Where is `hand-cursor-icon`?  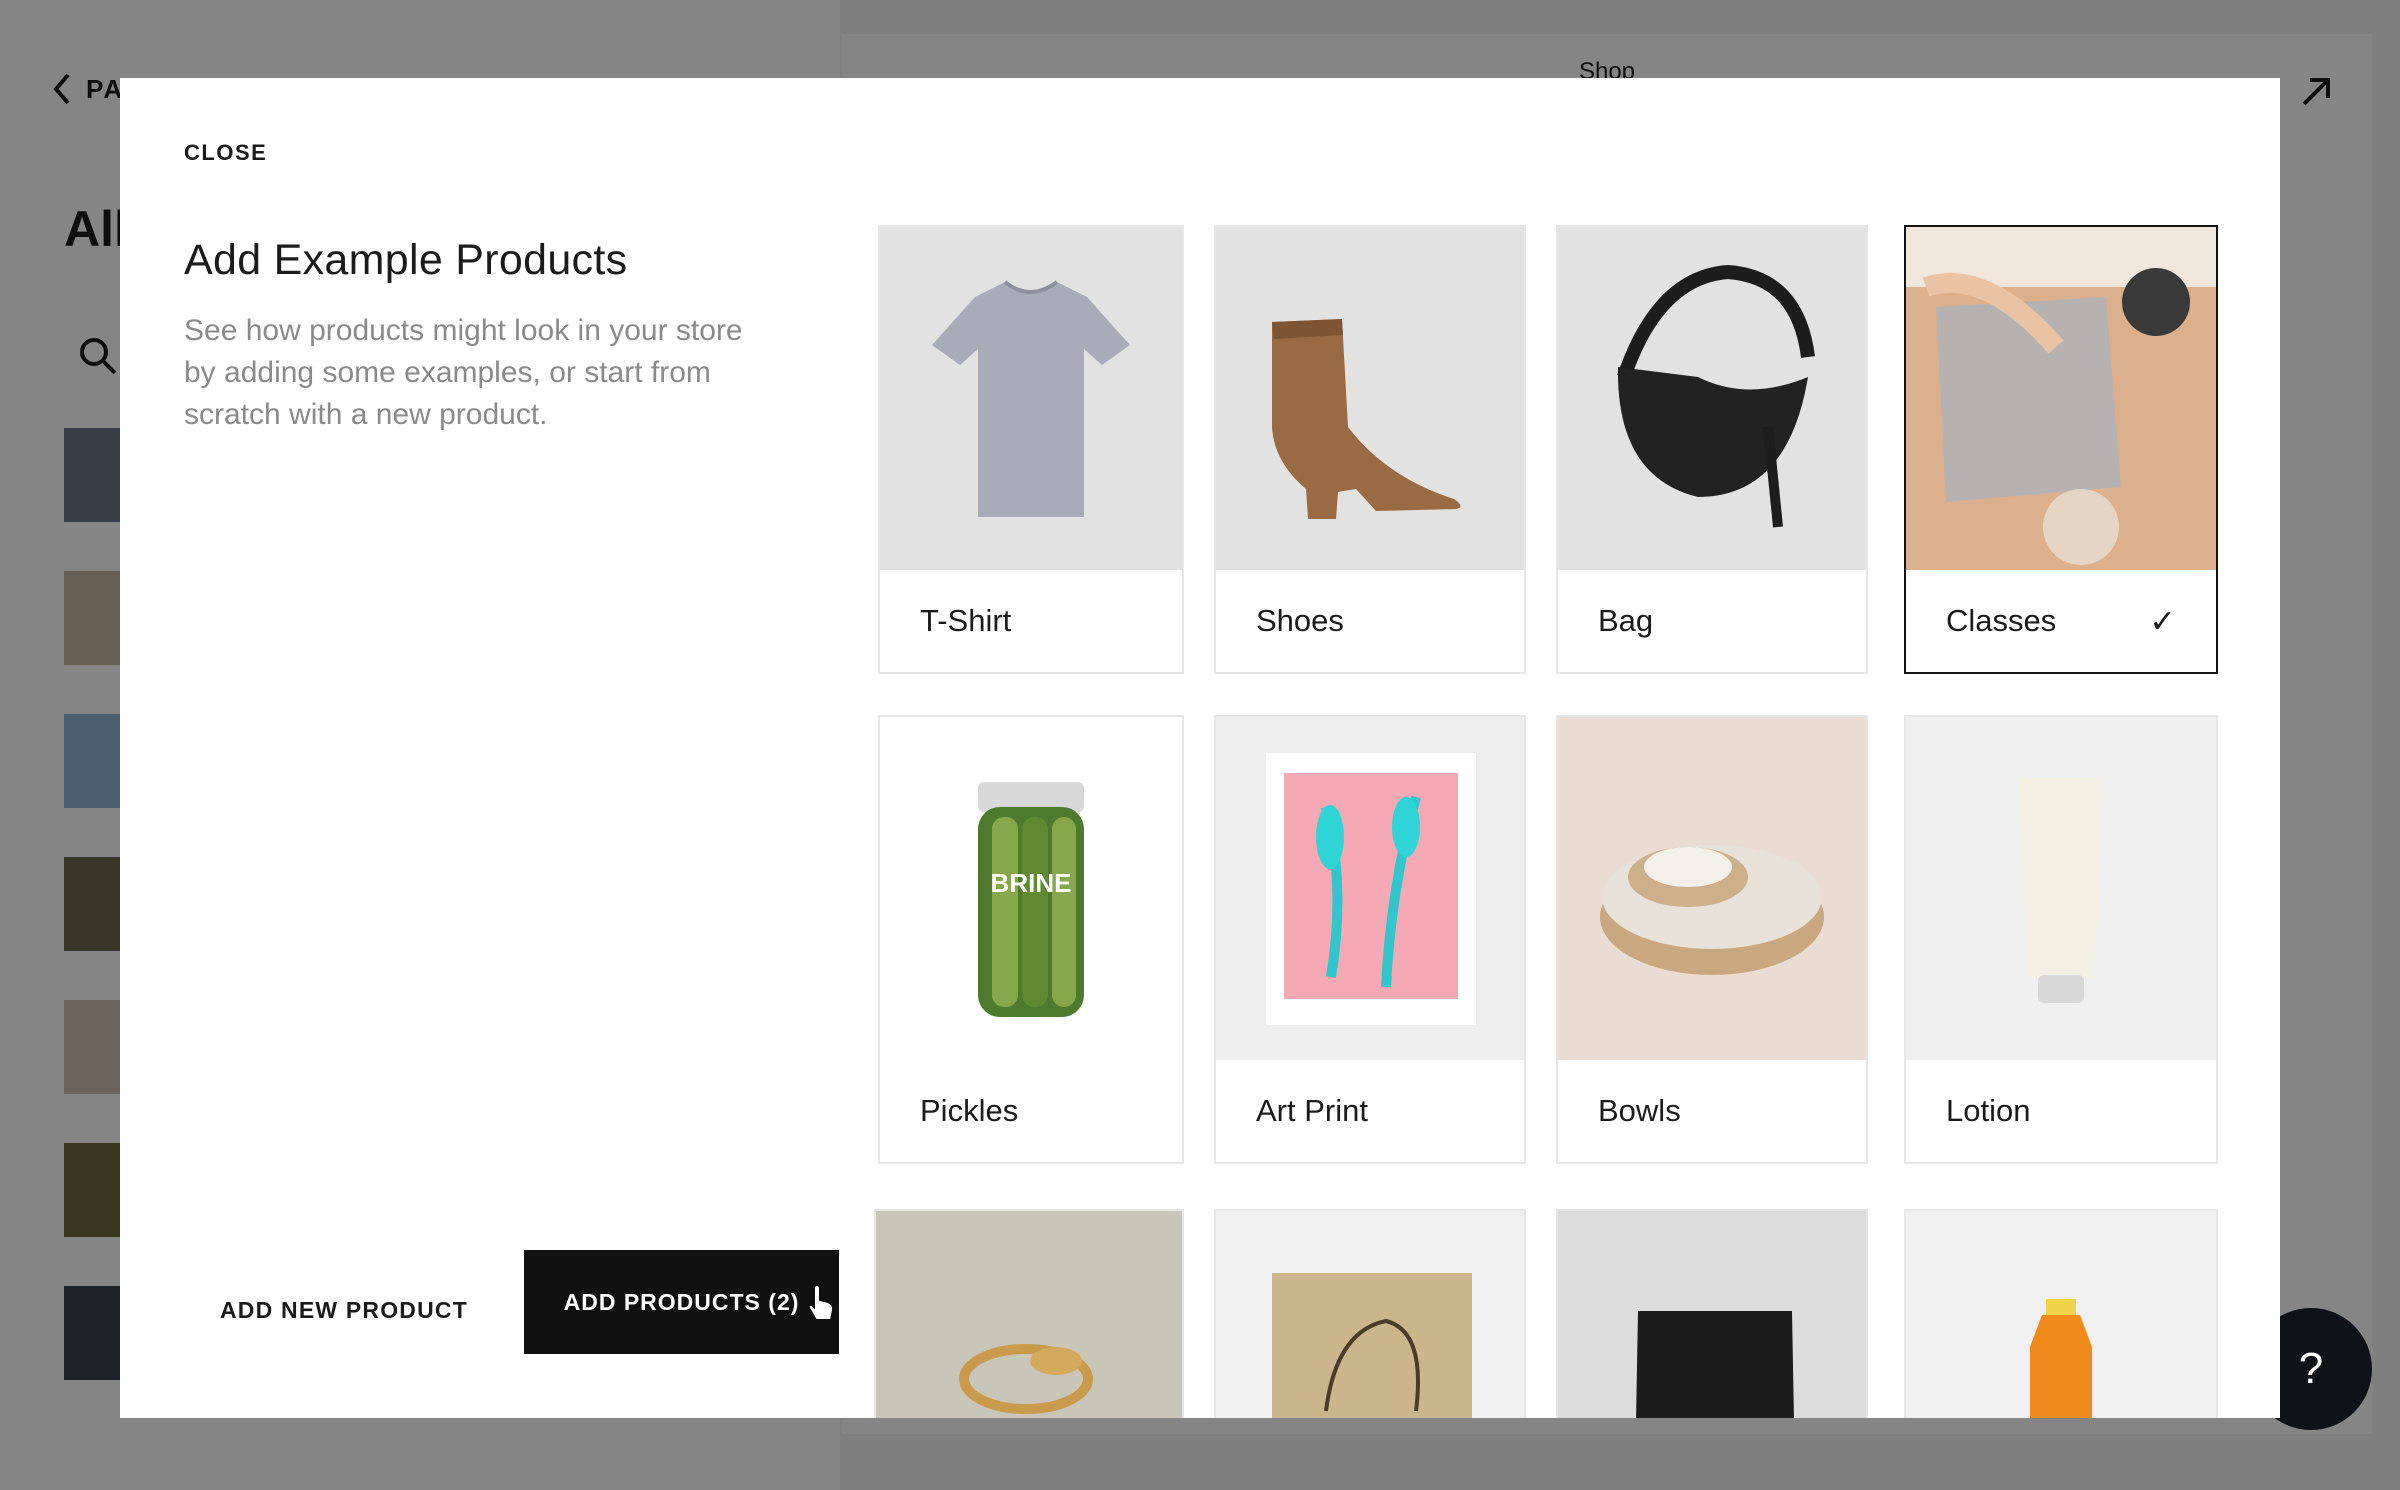 hand-cursor-icon is located at coordinates (821, 1302).